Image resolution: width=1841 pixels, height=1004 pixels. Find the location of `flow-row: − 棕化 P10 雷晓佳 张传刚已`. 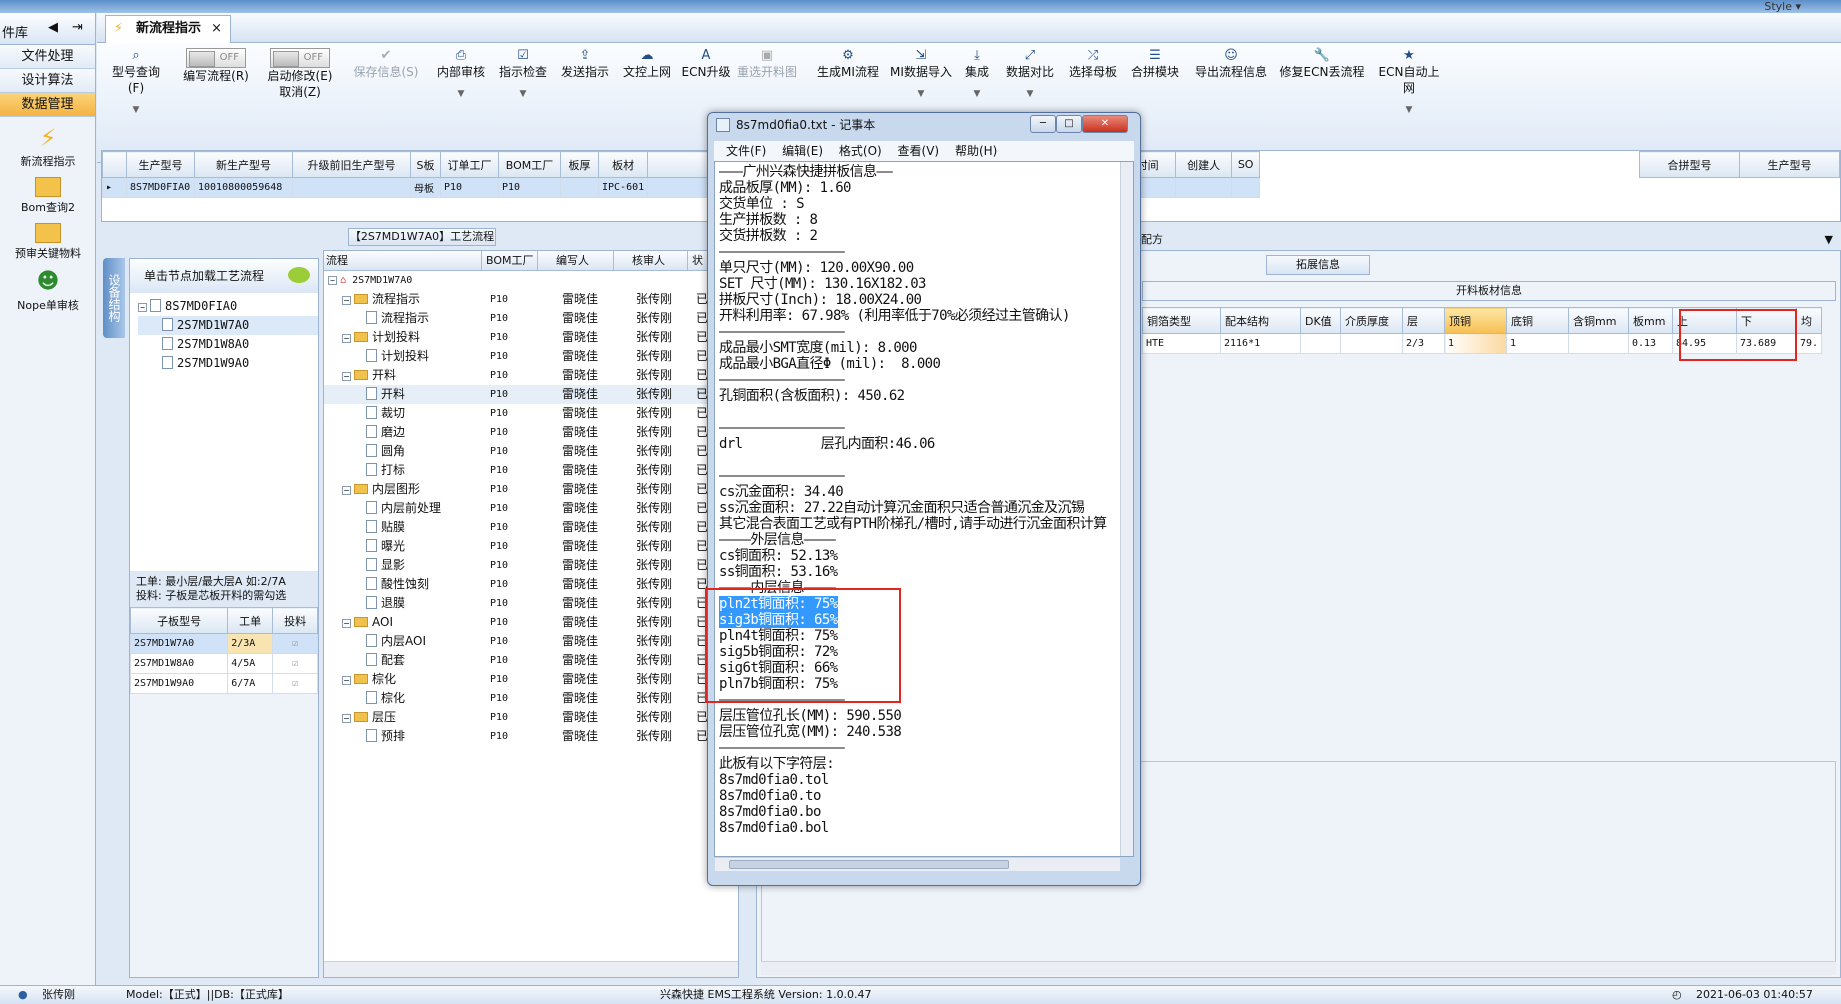

flow-row: − 棕化 P10 雷晓佳 张传刚已 is located at coordinates (531, 679).